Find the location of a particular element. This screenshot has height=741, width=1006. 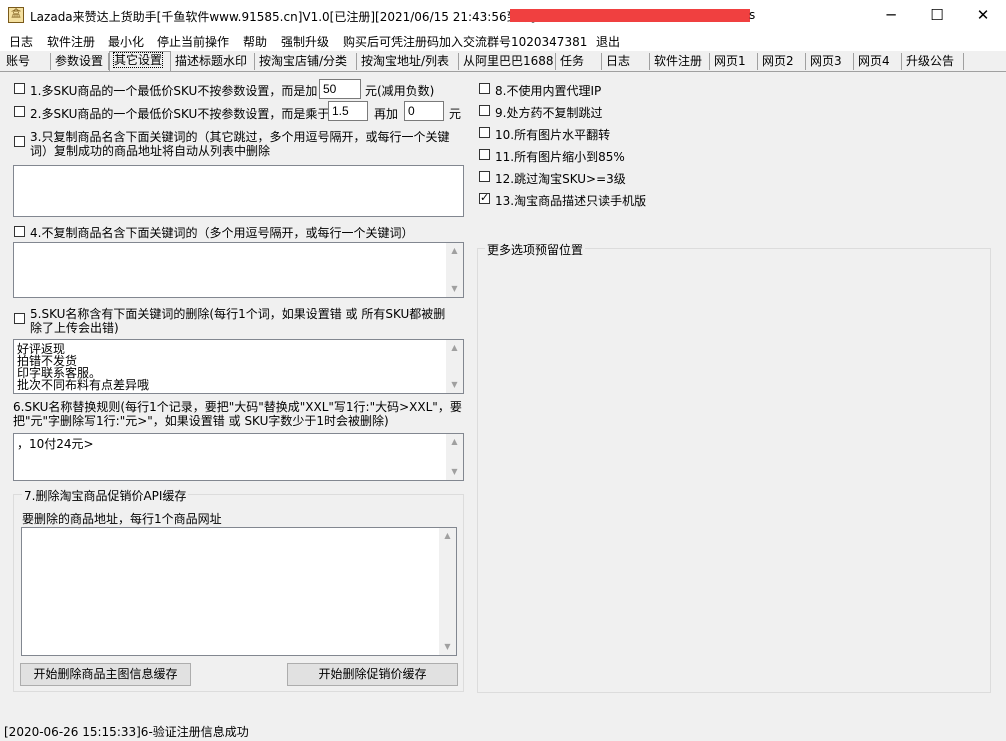

delete-promo-cache-button: 开始删除促销价缓存 is located at coordinates (372, 674).